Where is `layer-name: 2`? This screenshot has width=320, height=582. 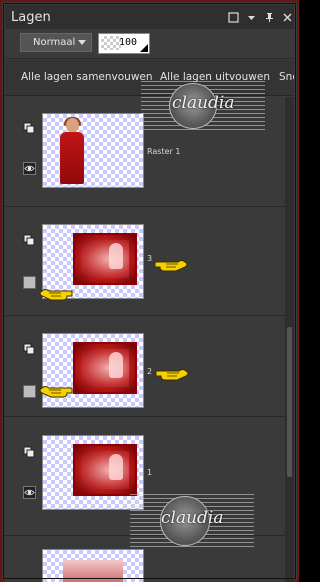
layer-name: 2 is located at coordinates (149, 371).